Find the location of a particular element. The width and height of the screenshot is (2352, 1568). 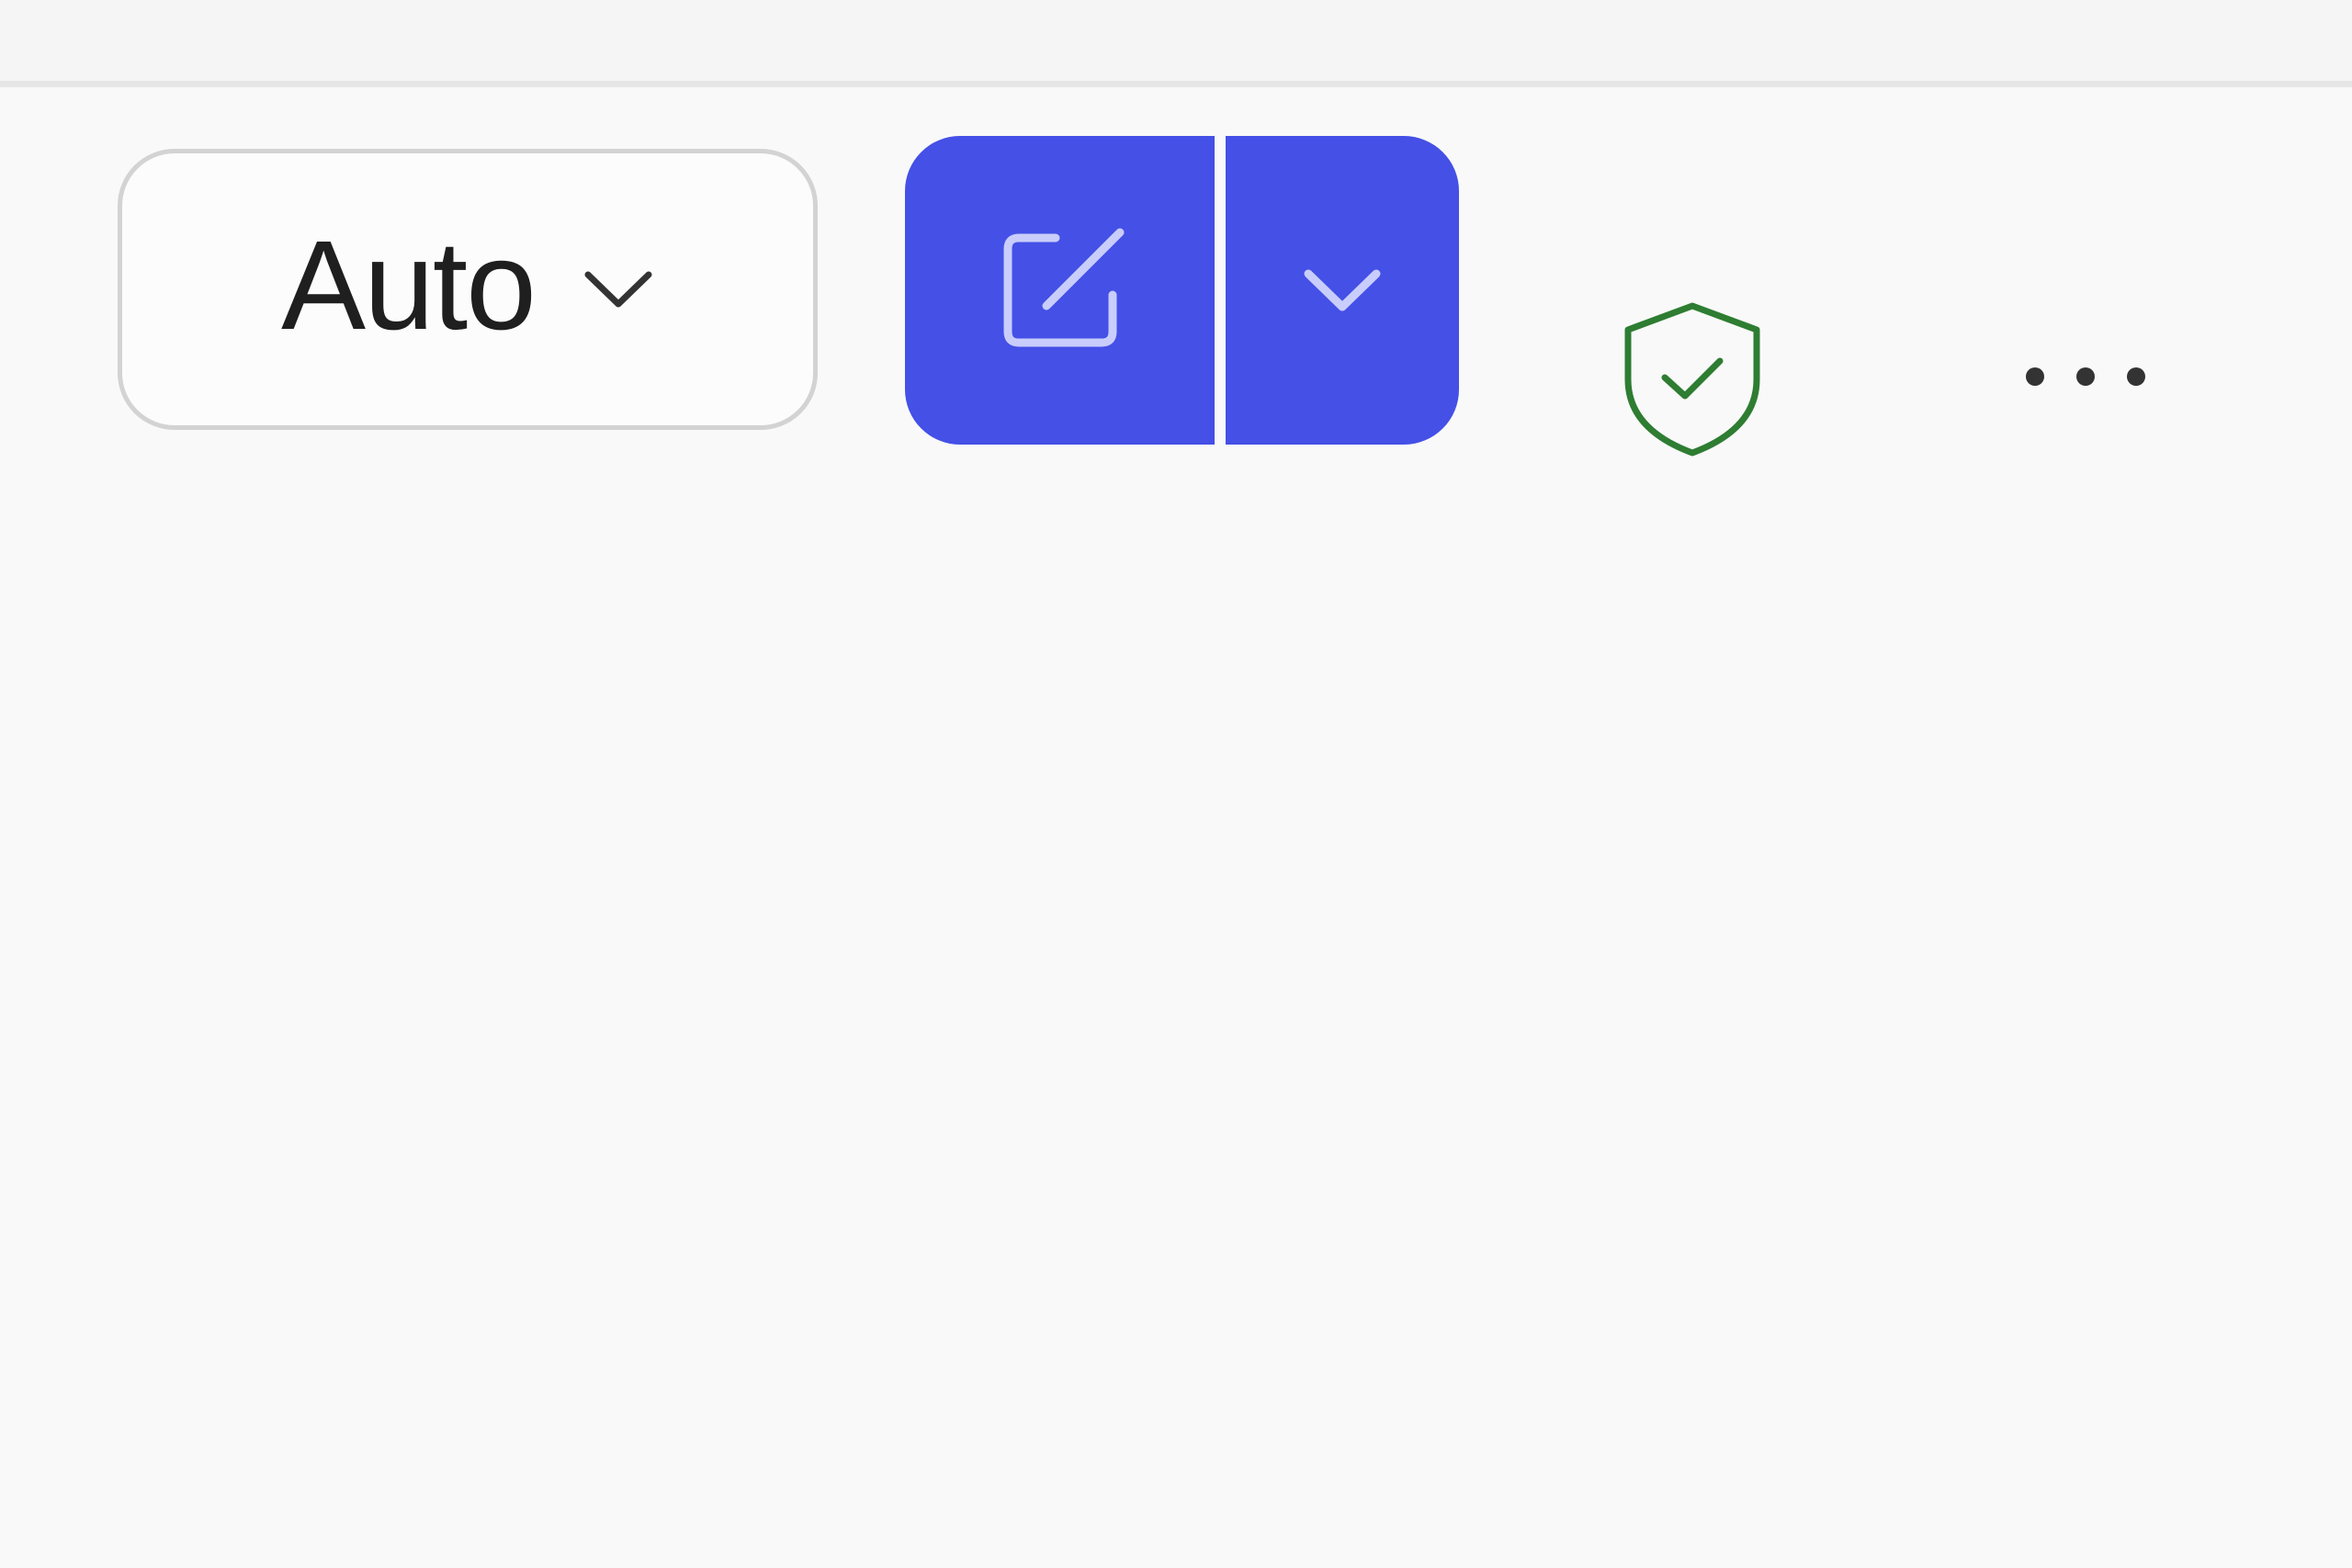

compose-icon is located at coordinates (1060, 290).